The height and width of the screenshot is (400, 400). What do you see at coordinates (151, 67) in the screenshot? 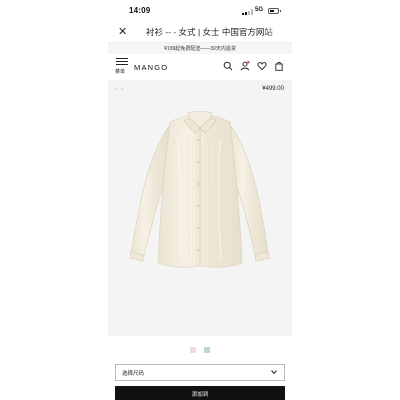
I see `brand-logo: MANGO` at bounding box center [151, 67].